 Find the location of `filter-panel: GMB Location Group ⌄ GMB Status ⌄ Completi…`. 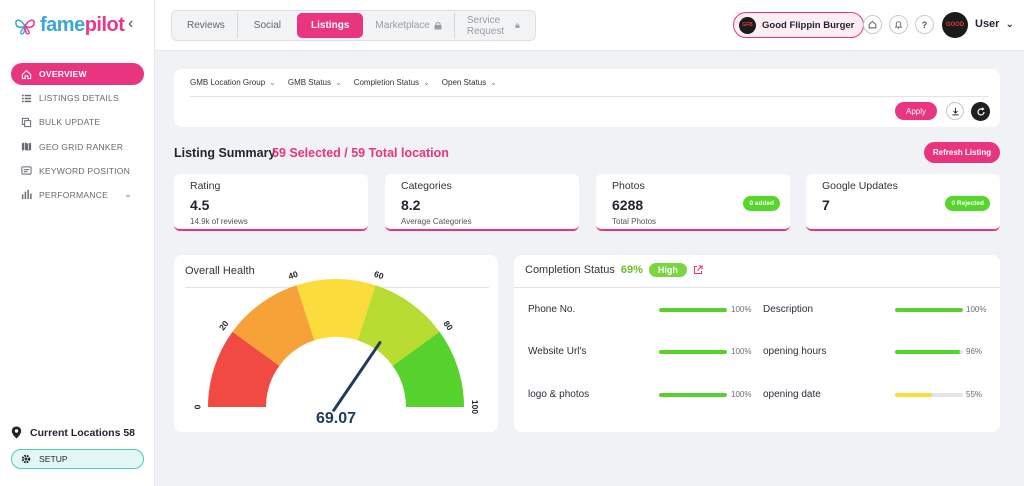

filter-panel: GMB Location Group ⌄ GMB Status ⌄ Completi… is located at coordinates (587, 98).